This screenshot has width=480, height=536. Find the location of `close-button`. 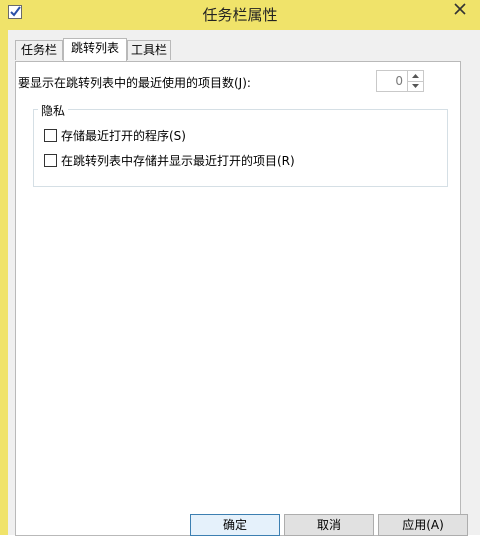

close-button is located at coordinates (460, 9).